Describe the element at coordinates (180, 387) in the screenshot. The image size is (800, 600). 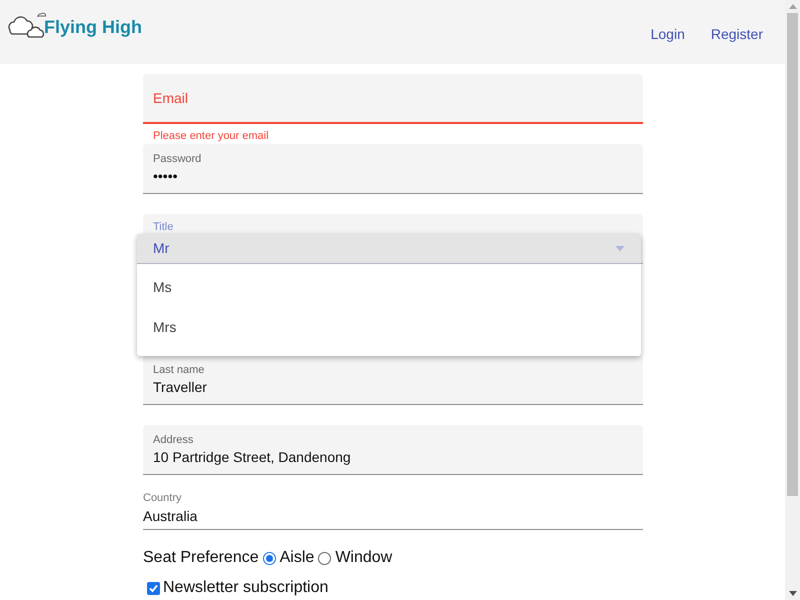
I see `field-value: Traveller` at that location.